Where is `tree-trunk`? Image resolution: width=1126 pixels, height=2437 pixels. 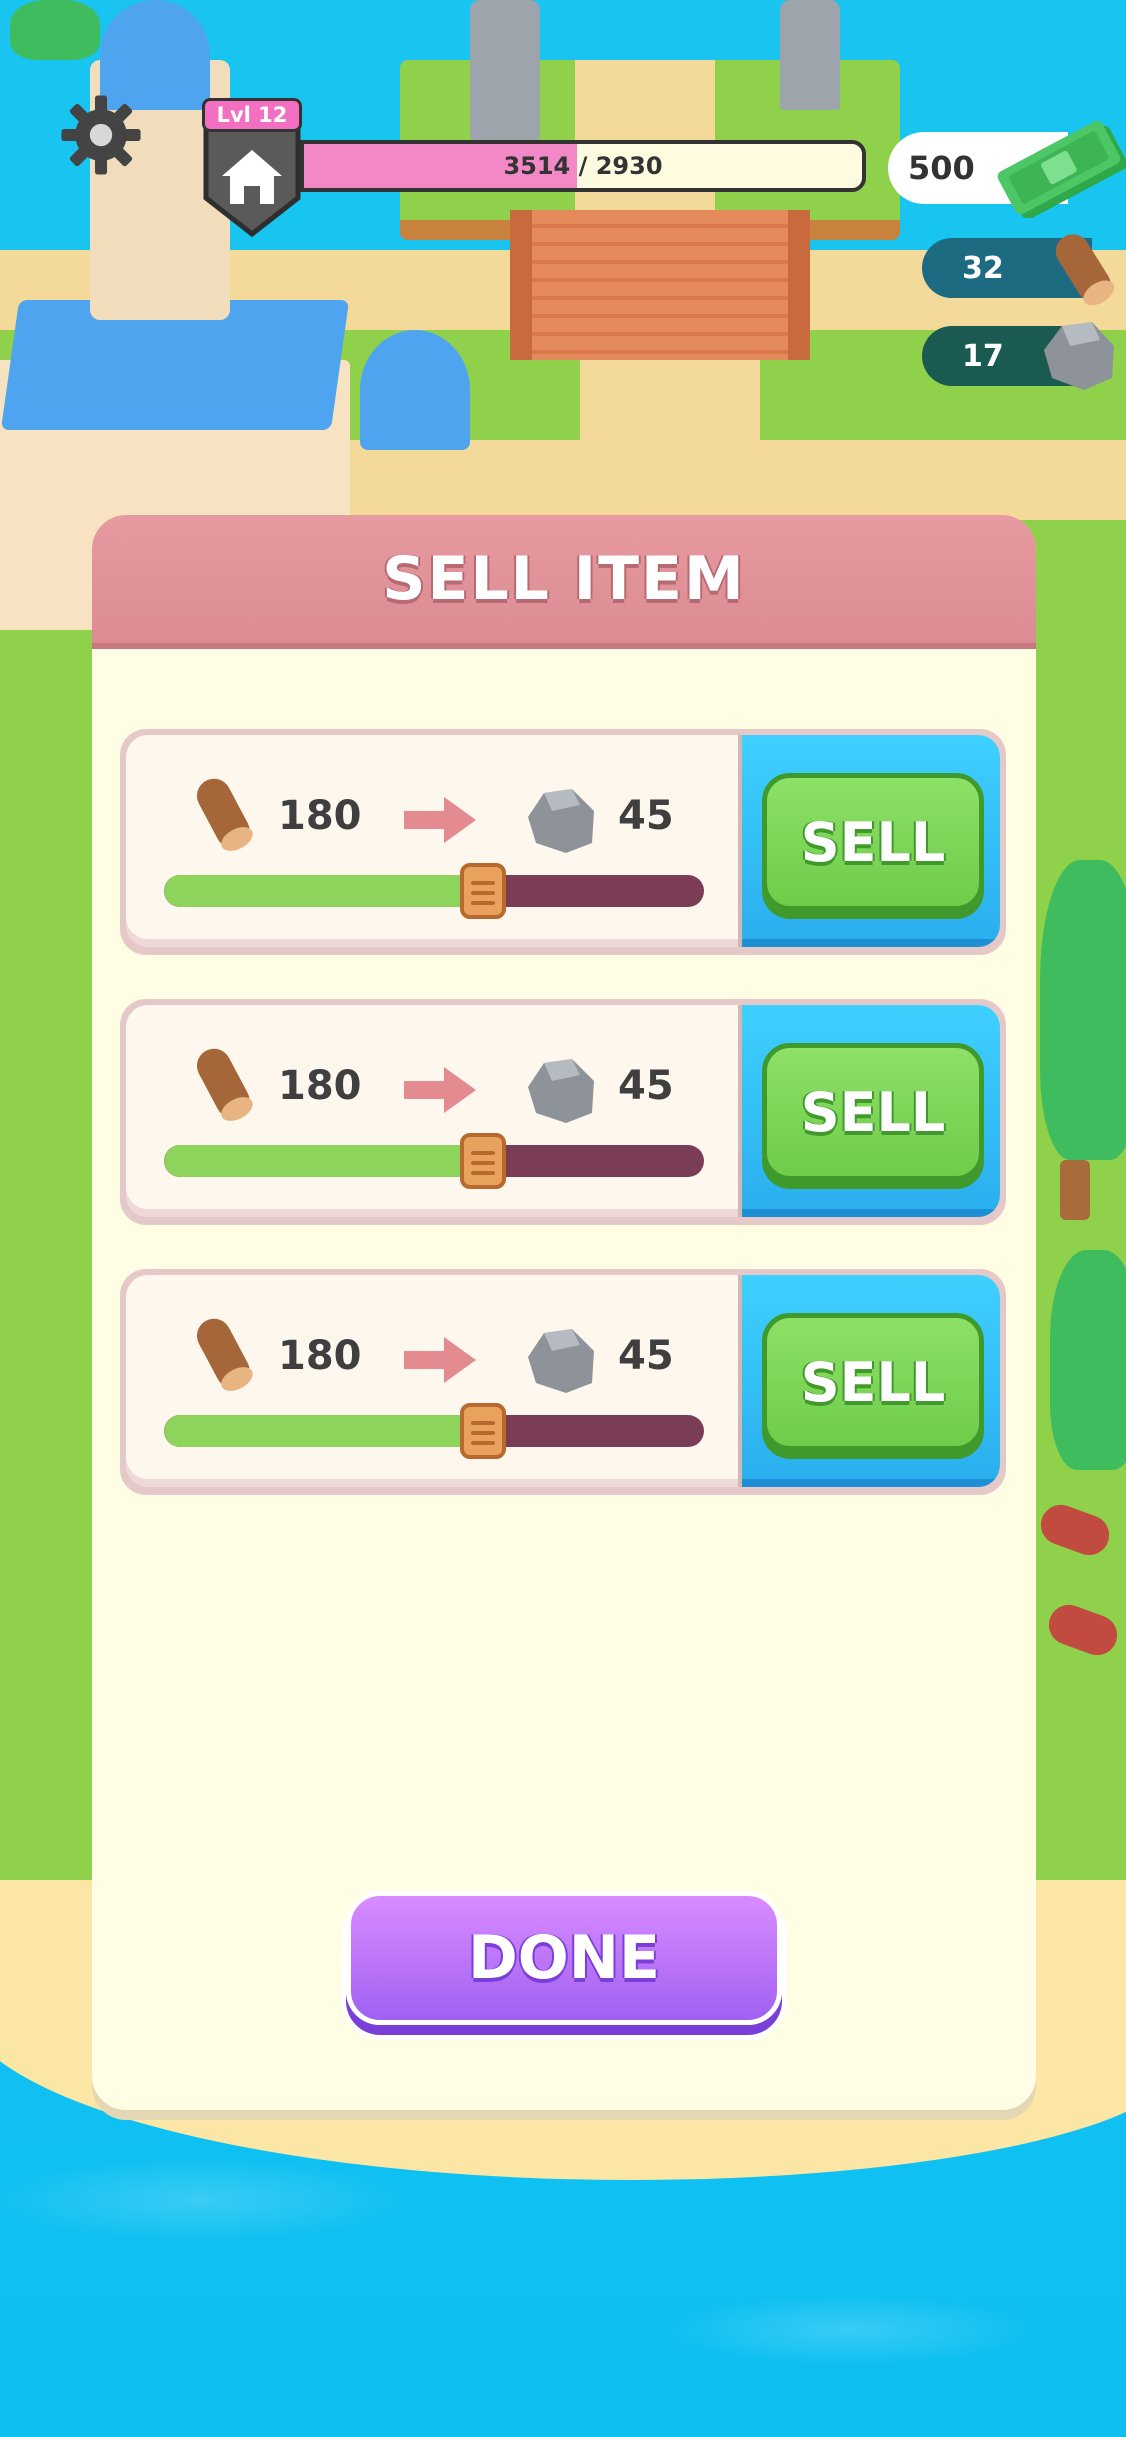 tree-trunk is located at coordinates (1075, 1190).